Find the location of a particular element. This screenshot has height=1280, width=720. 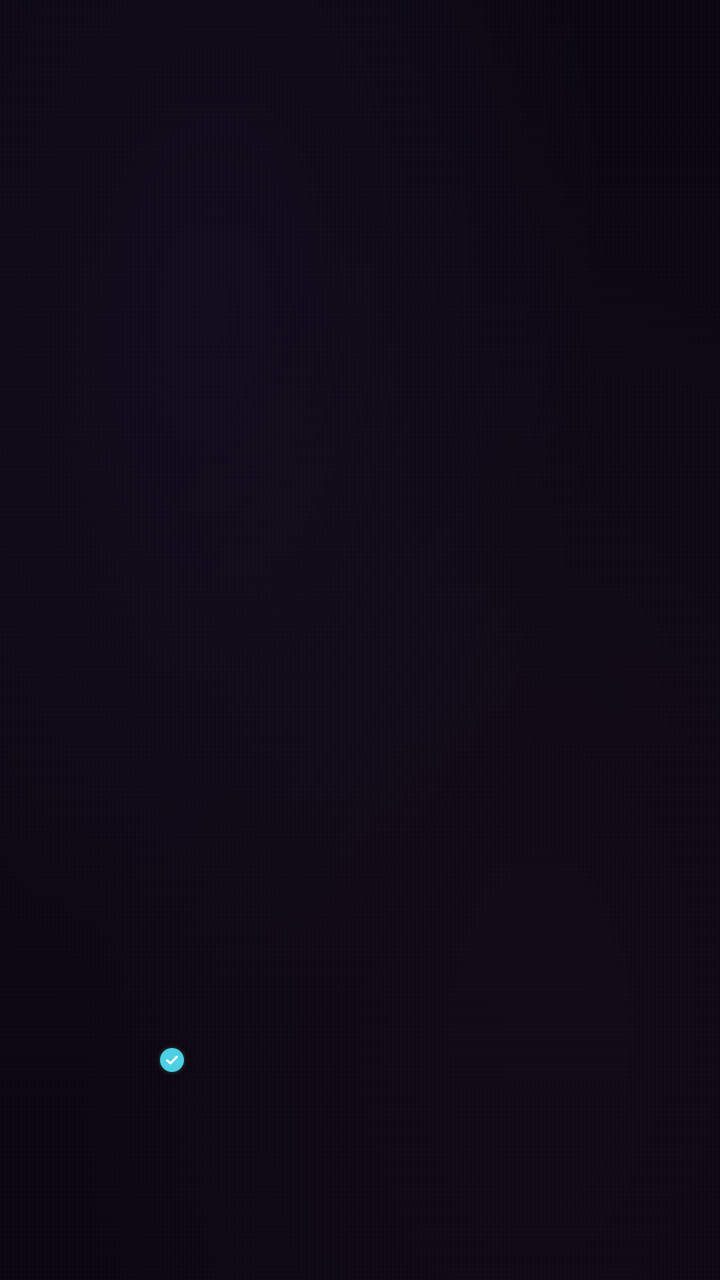

check-circle-icon is located at coordinates (172, 1060).